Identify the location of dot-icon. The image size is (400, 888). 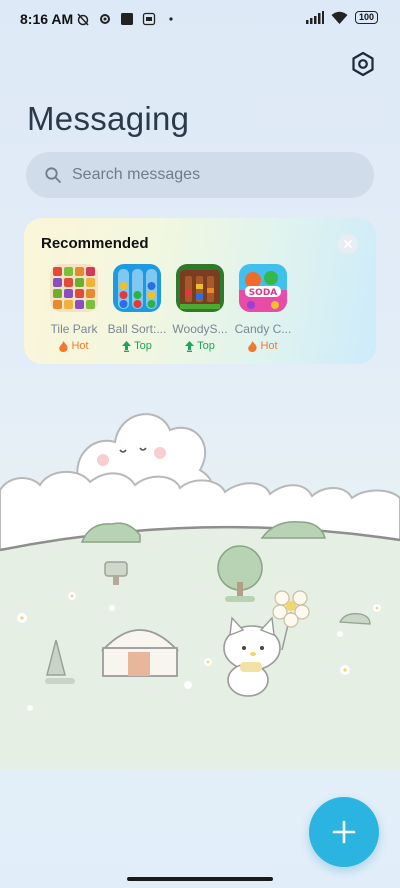
(171, 19).